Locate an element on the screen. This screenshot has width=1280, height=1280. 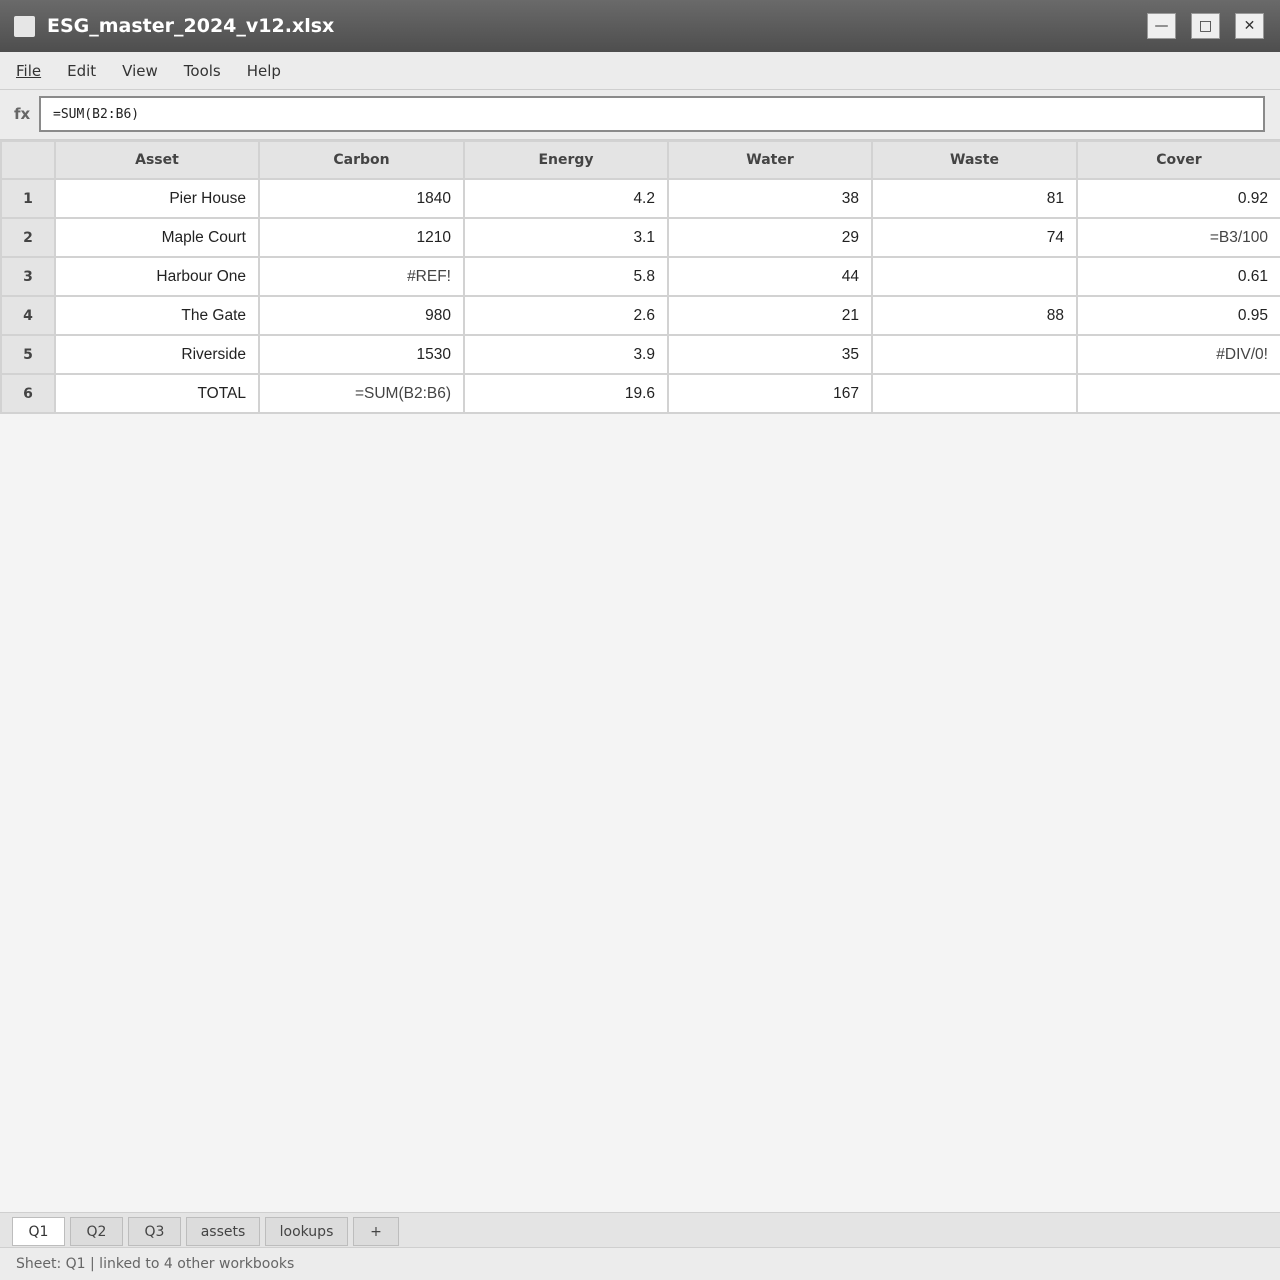
menu-tools: Tools is located at coordinates (202, 71).